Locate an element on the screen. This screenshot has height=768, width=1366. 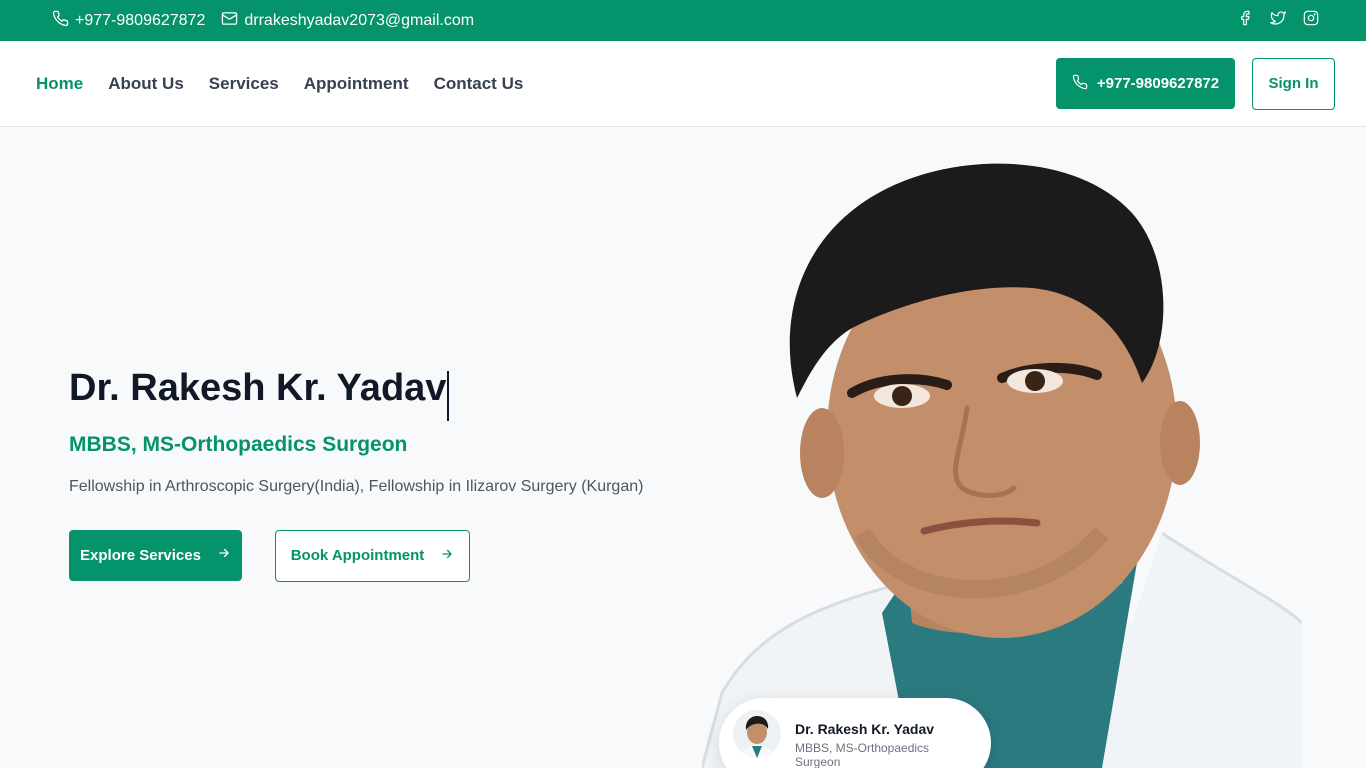
hero-title: Dr. Rakesh Kr. Yadav is located at coordinates (258, 388).